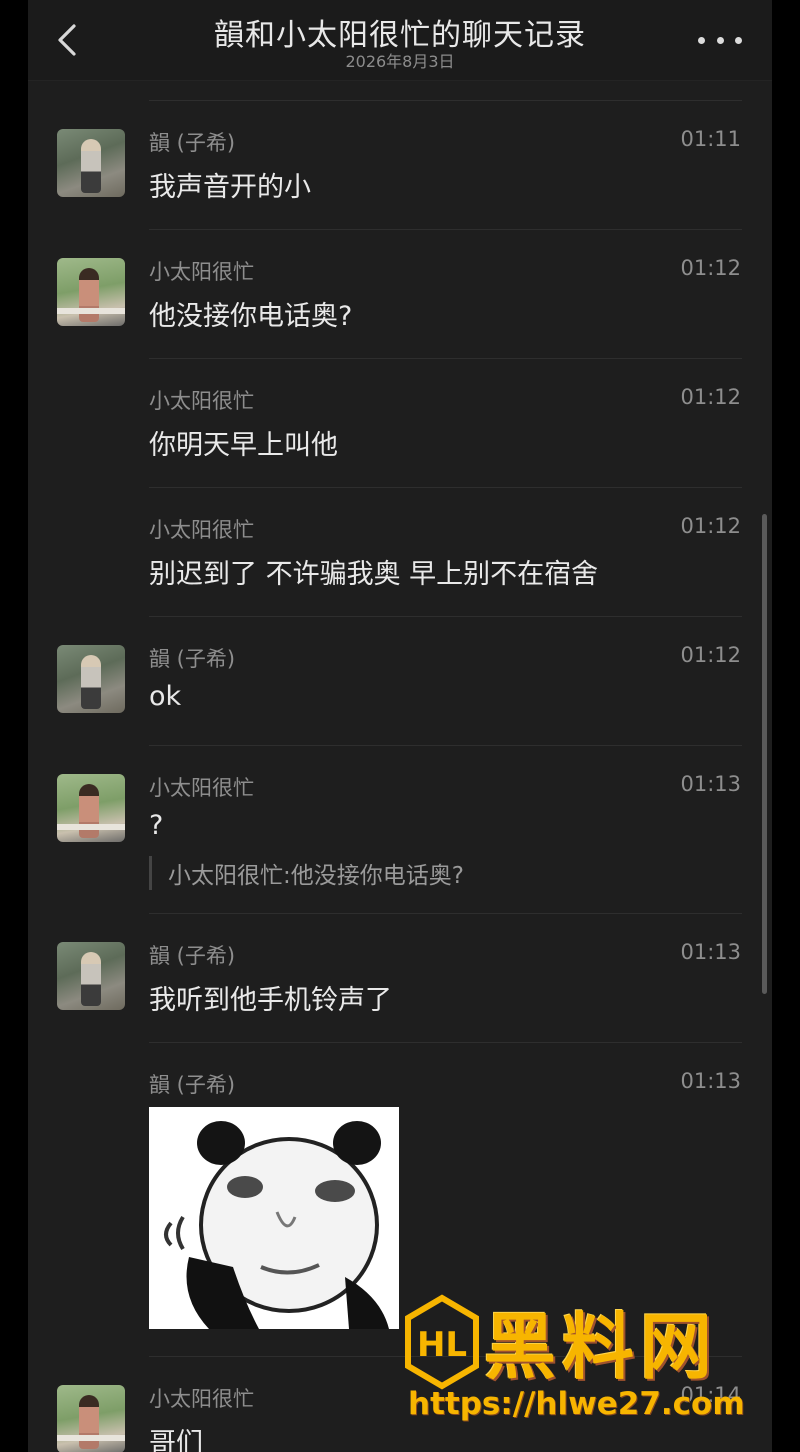  What do you see at coordinates (176, 1440) in the screenshot?
I see `message-text: 哥们` at bounding box center [176, 1440].